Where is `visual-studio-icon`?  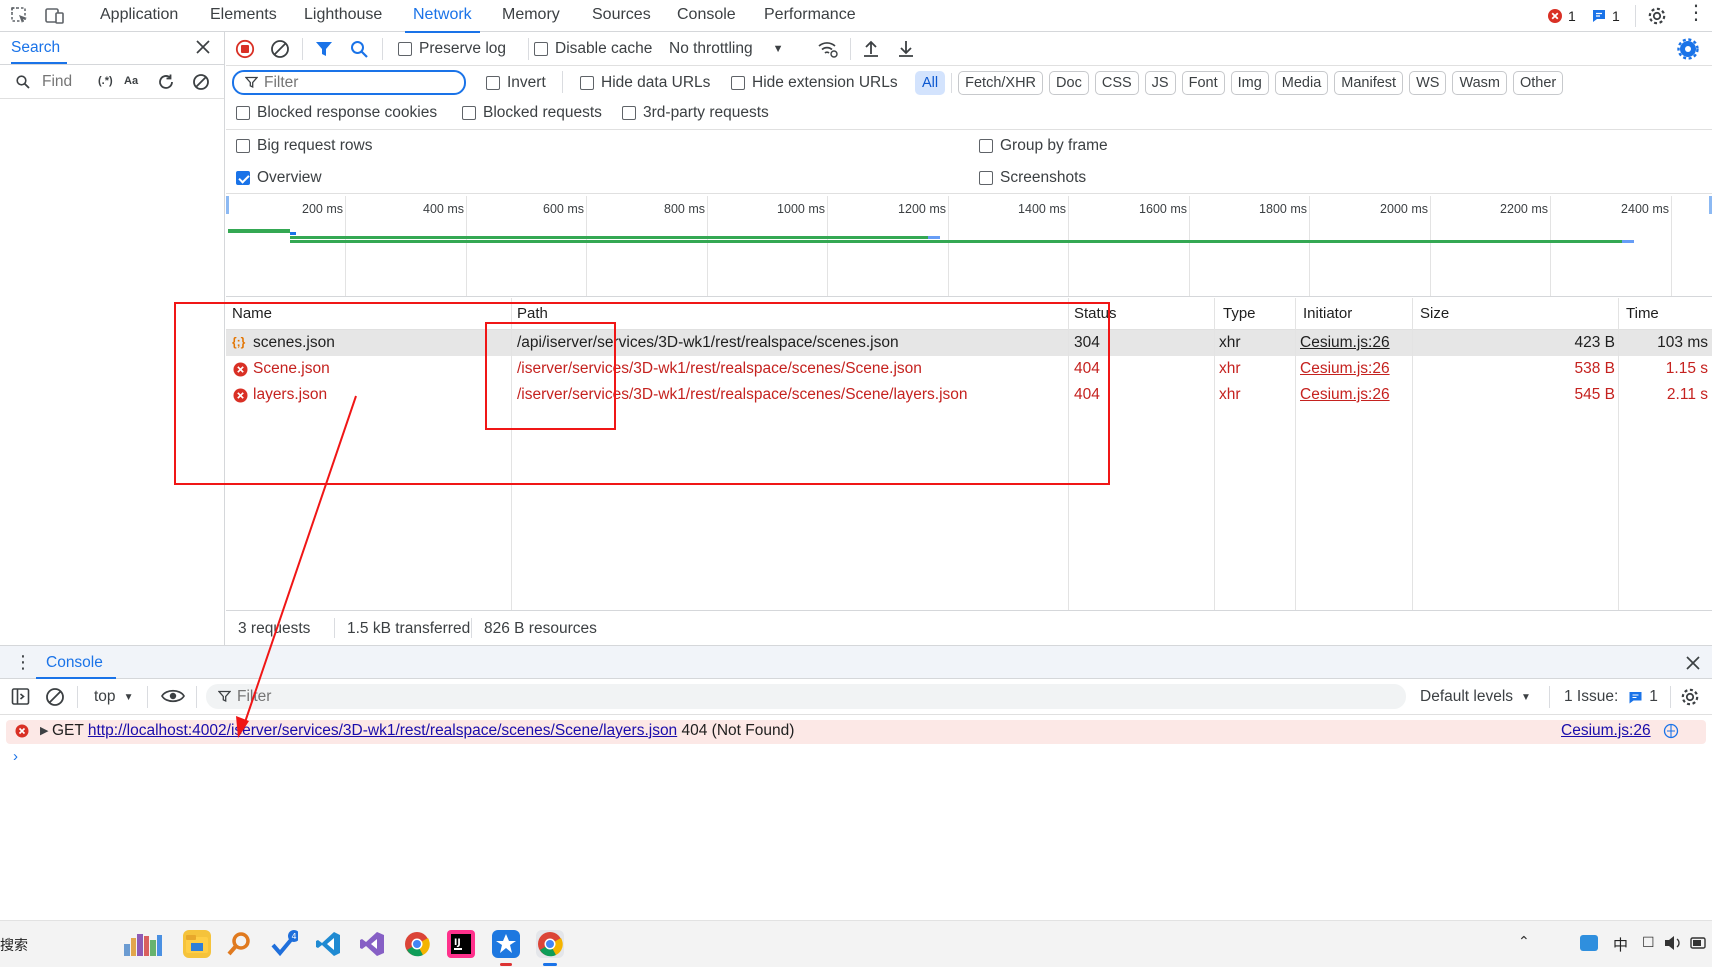
visual-studio-icon is located at coordinates (372, 944).